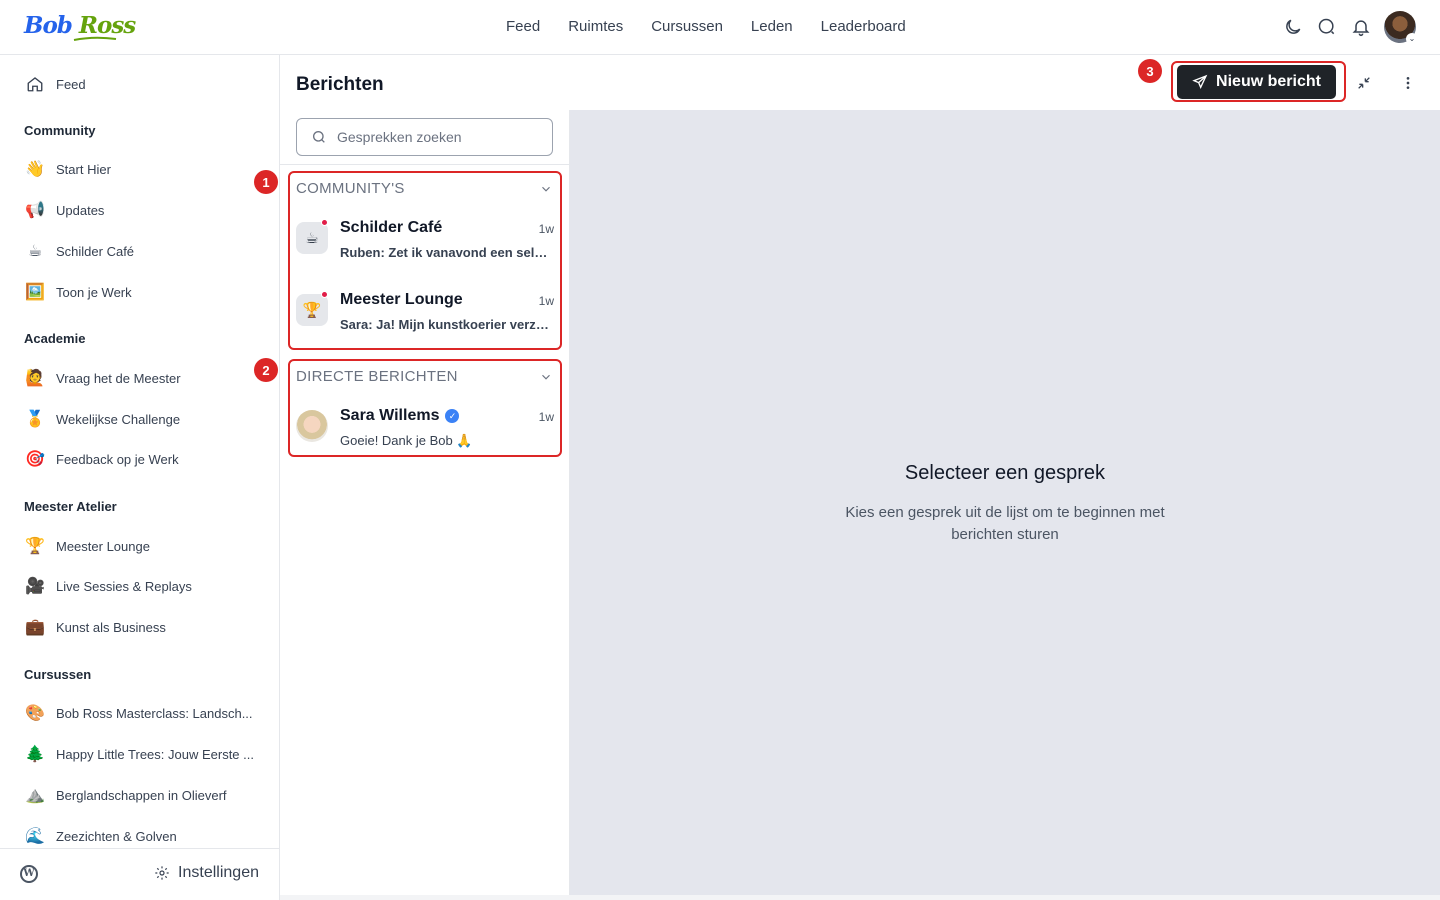 Image resolution: width=1440 pixels, height=900 pixels. What do you see at coordinates (35, 292) in the screenshot?
I see `picture-icon: 🖼️` at bounding box center [35, 292].